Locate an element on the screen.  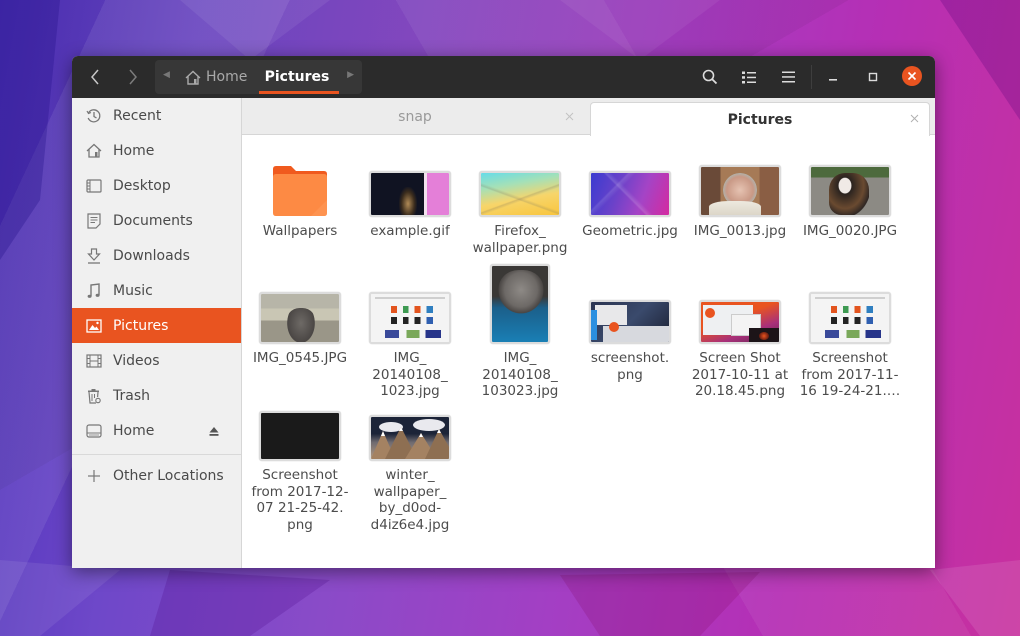
menu-icon is located at coordinates (788, 77).